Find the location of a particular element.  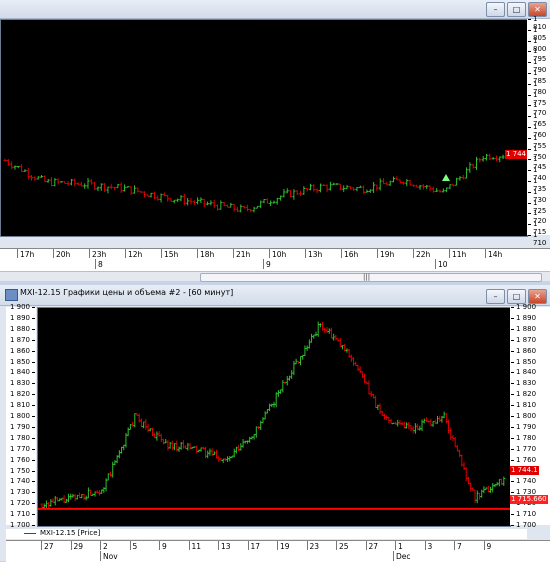

y-tick-label: 1 900 is located at coordinates (22, 307).